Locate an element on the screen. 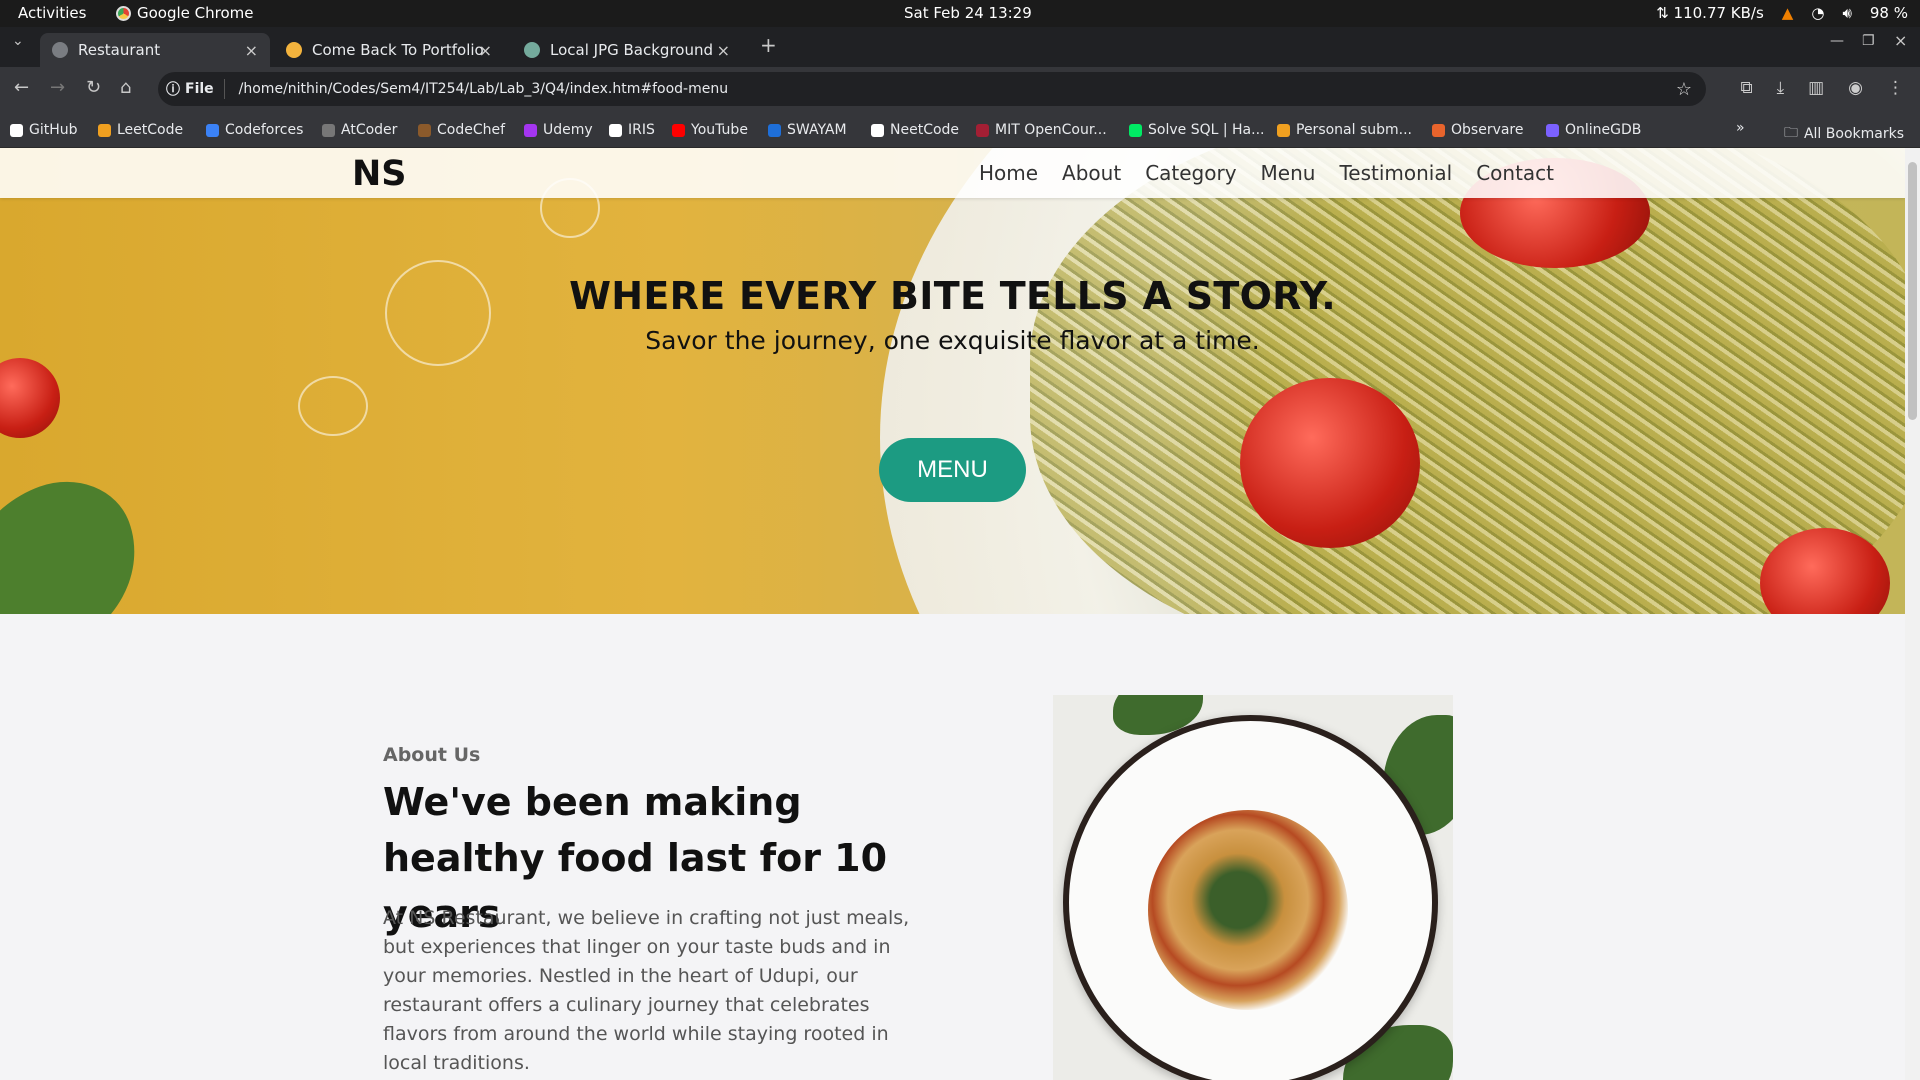  bookmark-label: OnlineGDB is located at coordinates (1603, 130).